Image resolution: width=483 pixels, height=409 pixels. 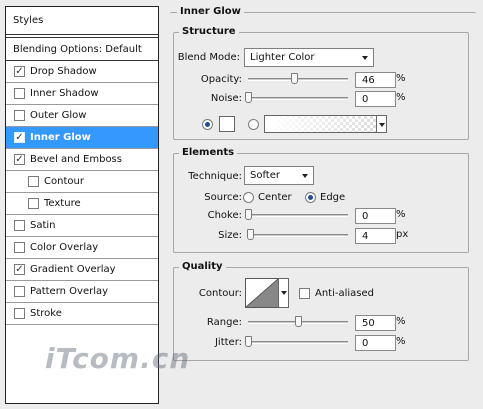 What do you see at coordinates (64, 181) in the screenshot?
I see `style-item-label: Contour` at bounding box center [64, 181].